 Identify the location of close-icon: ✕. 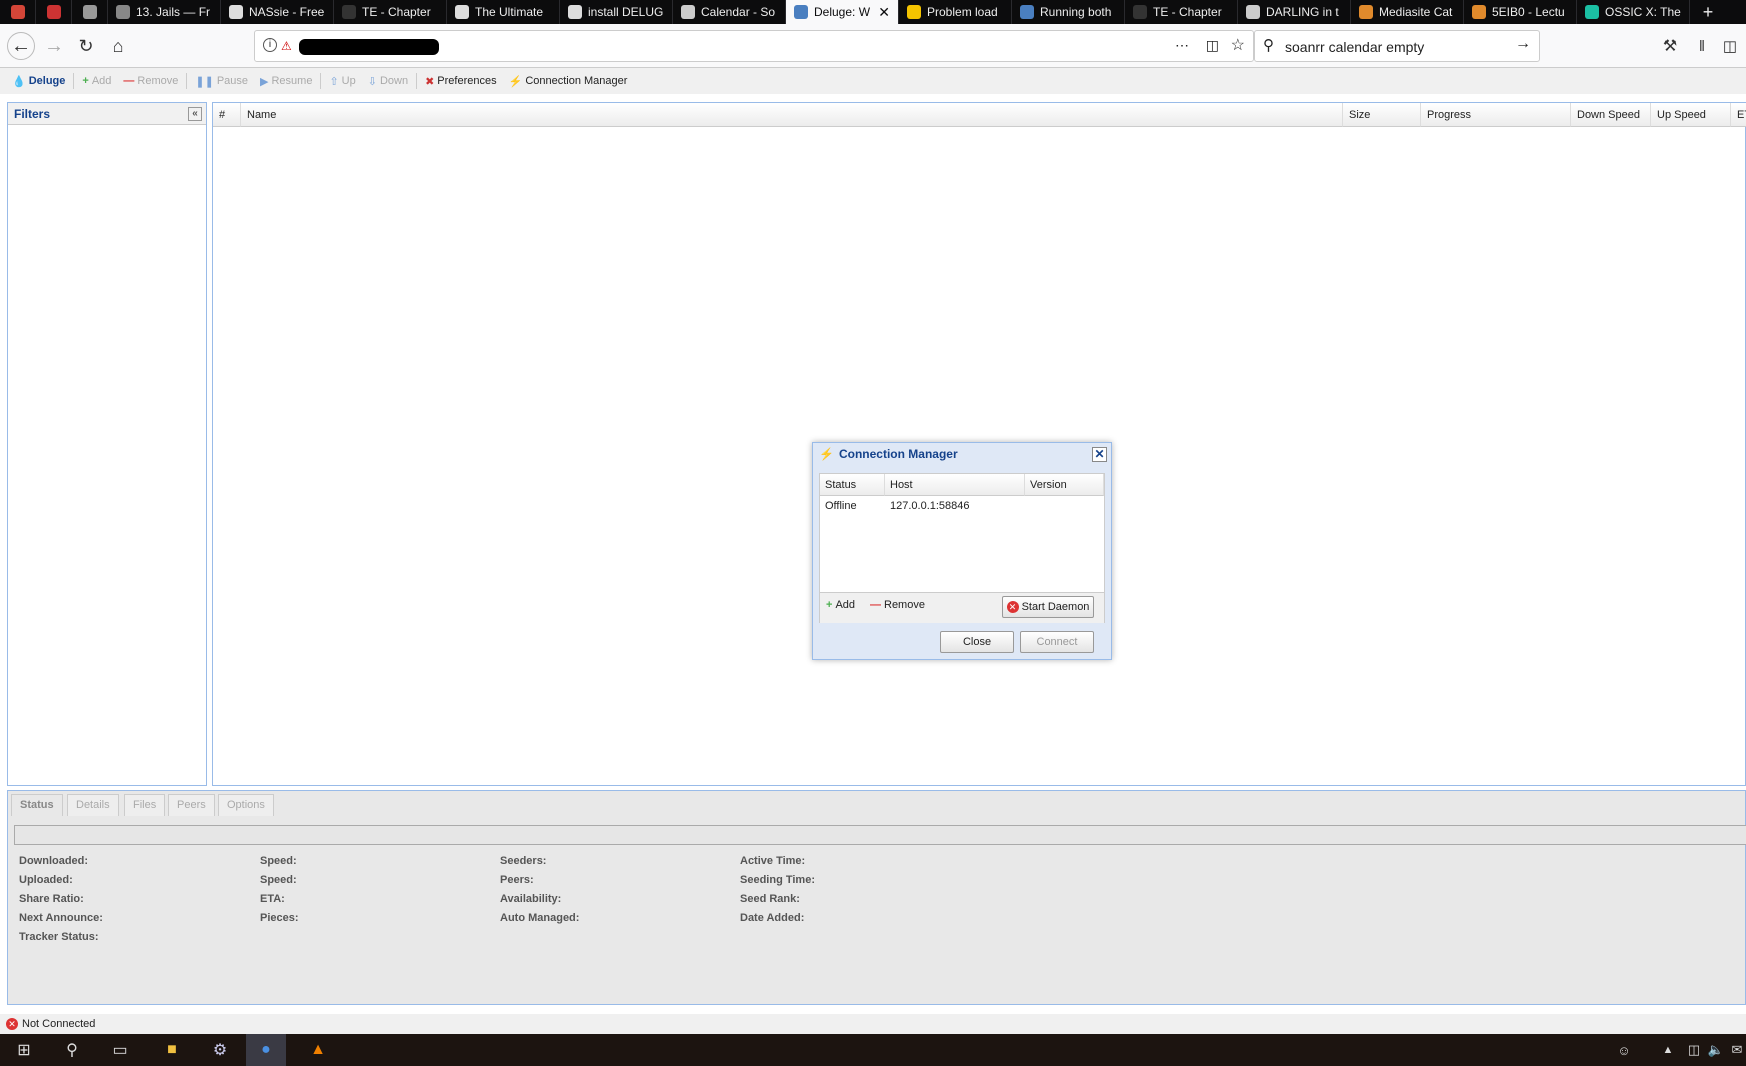
(1099, 454).